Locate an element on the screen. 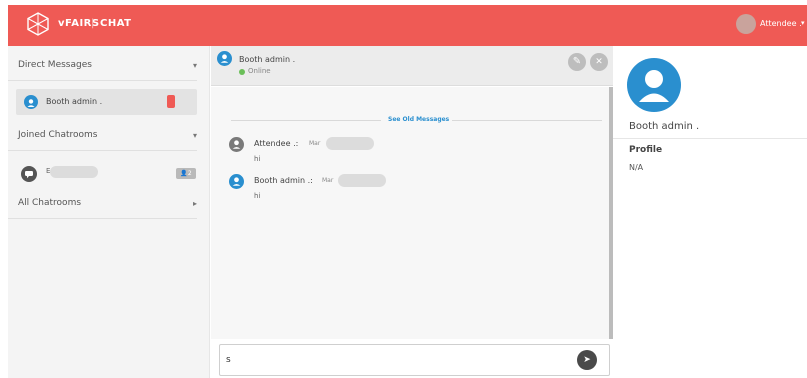 This screenshot has height=378, width=807. chat-bubble-icon is located at coordinates (29, 174).